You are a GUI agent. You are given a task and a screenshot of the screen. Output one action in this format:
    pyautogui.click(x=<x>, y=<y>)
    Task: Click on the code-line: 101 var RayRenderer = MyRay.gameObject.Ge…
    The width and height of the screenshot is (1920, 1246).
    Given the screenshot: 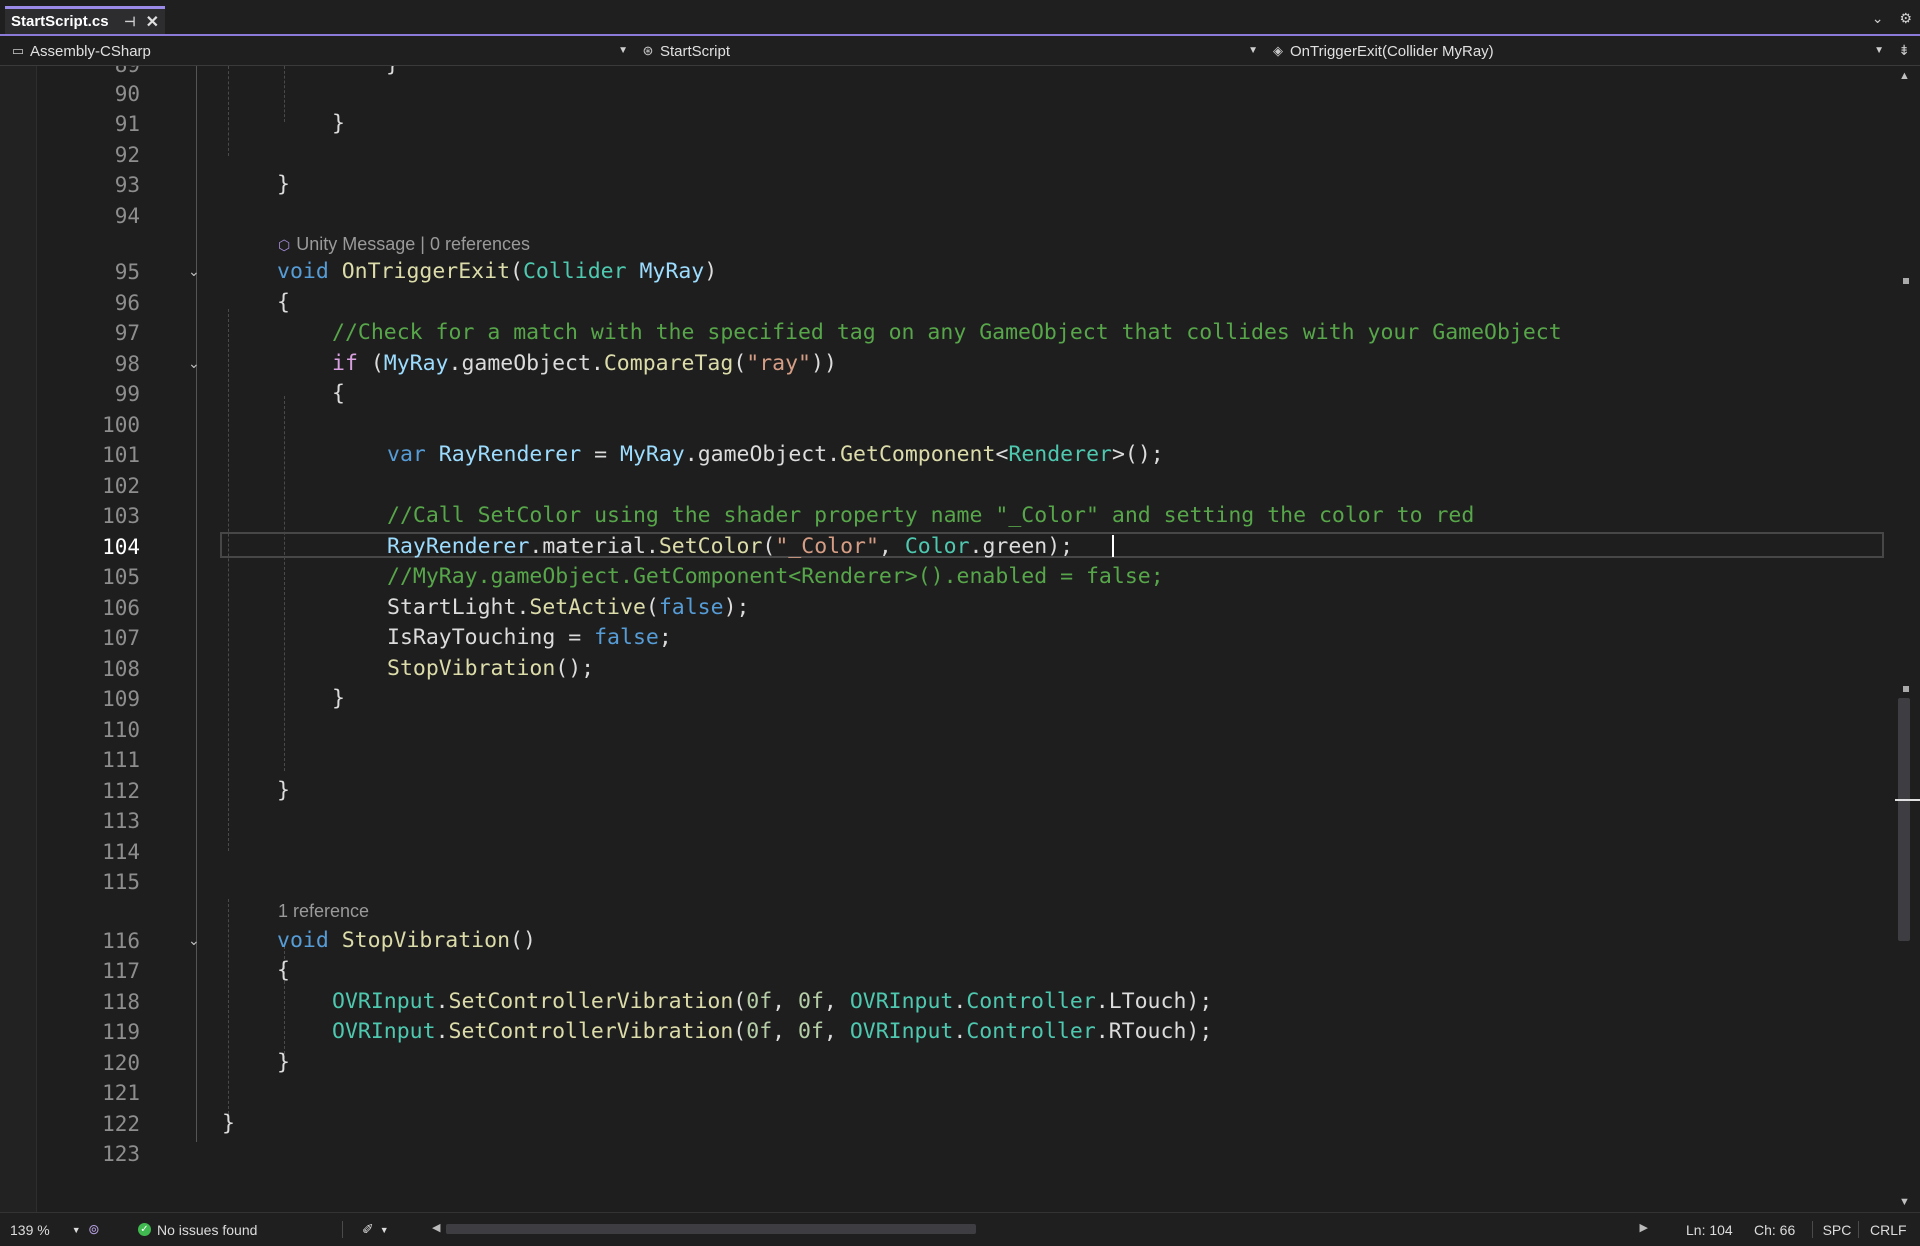 What is the action you would take?
    pyautogui.click(x=947, y=455)
    